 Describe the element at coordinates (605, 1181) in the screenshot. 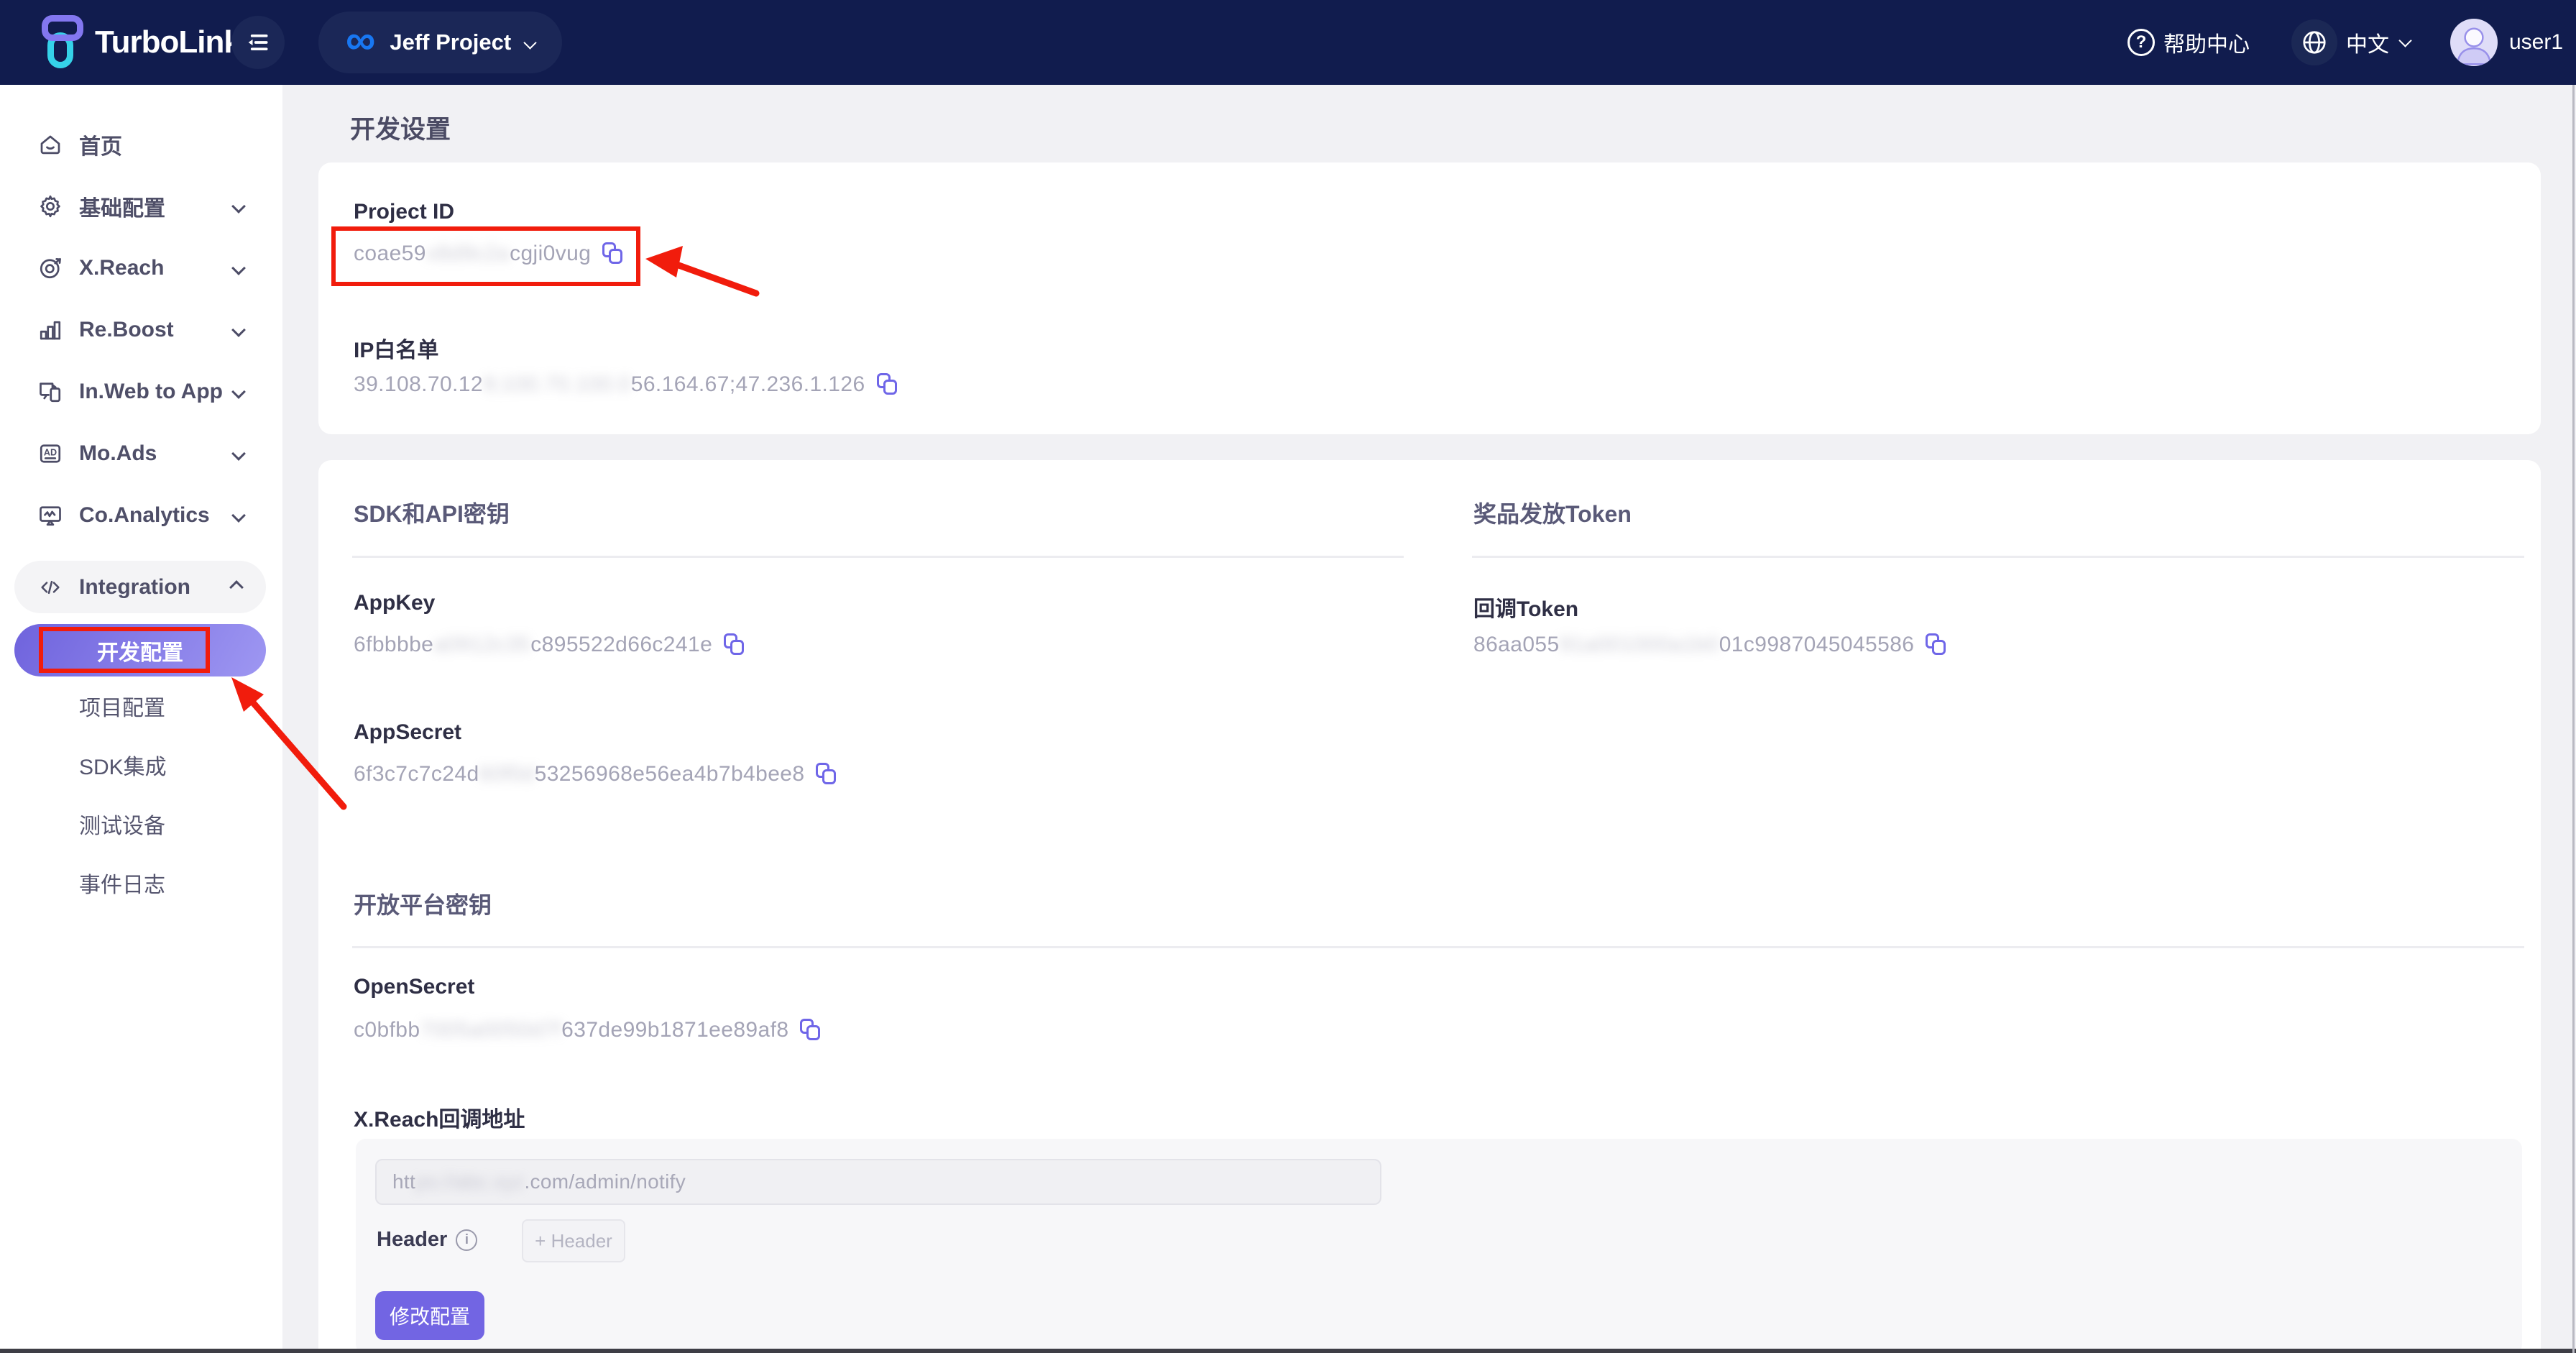

I see `callback-url-suffix: .com/admin/notify` at that location.